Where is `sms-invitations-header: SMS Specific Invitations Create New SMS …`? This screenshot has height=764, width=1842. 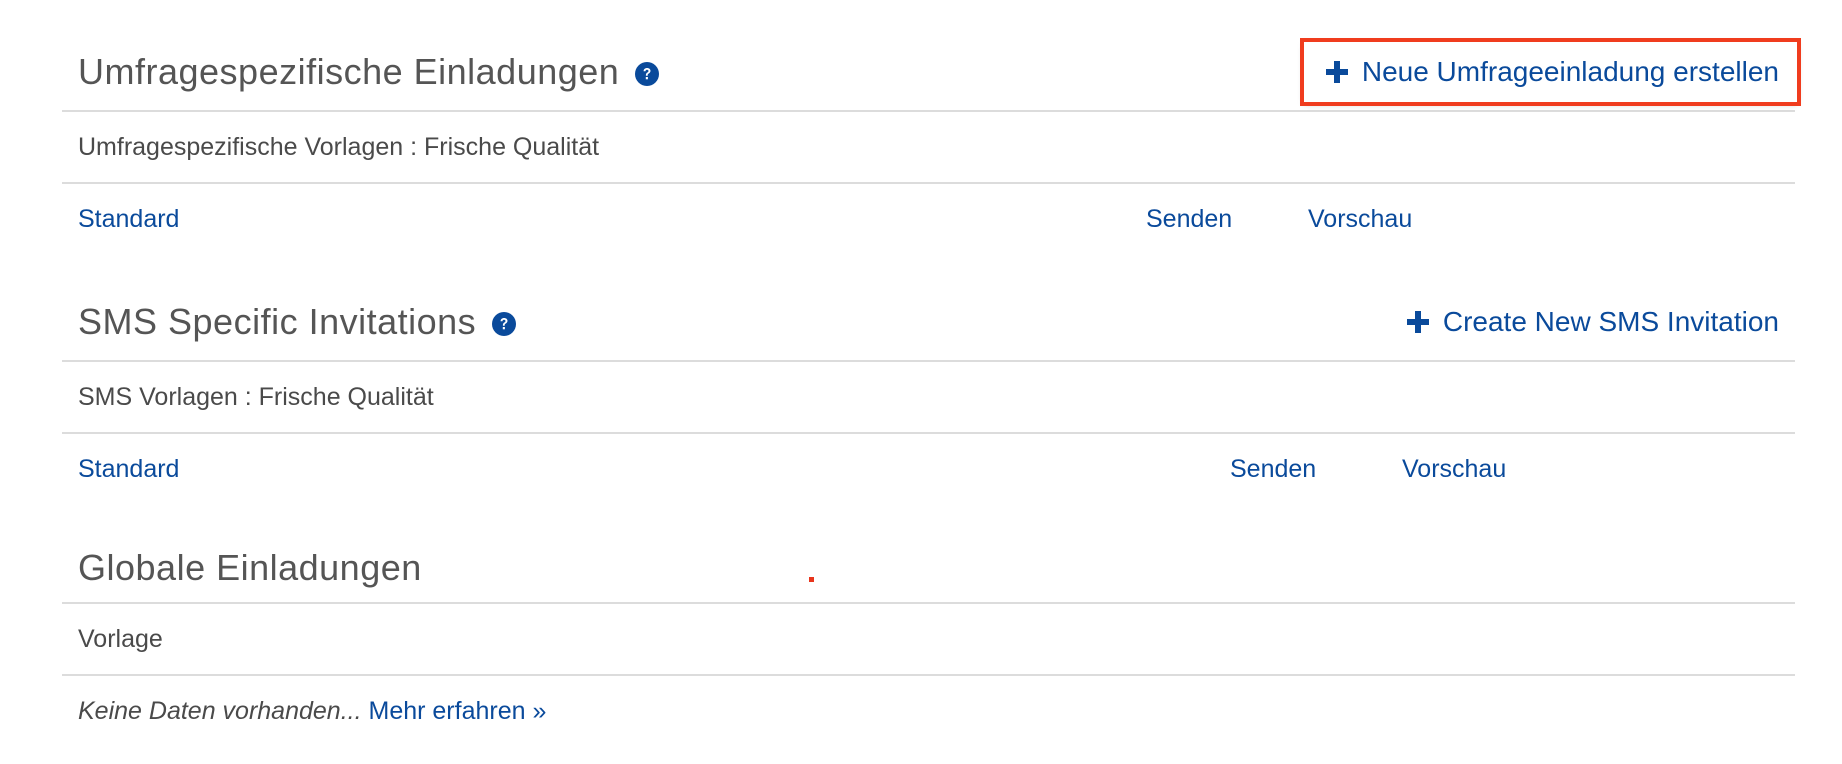 sms-invitations-header: SMS Specific Invitations Create New SMS … is located at coordinates (928, 323).